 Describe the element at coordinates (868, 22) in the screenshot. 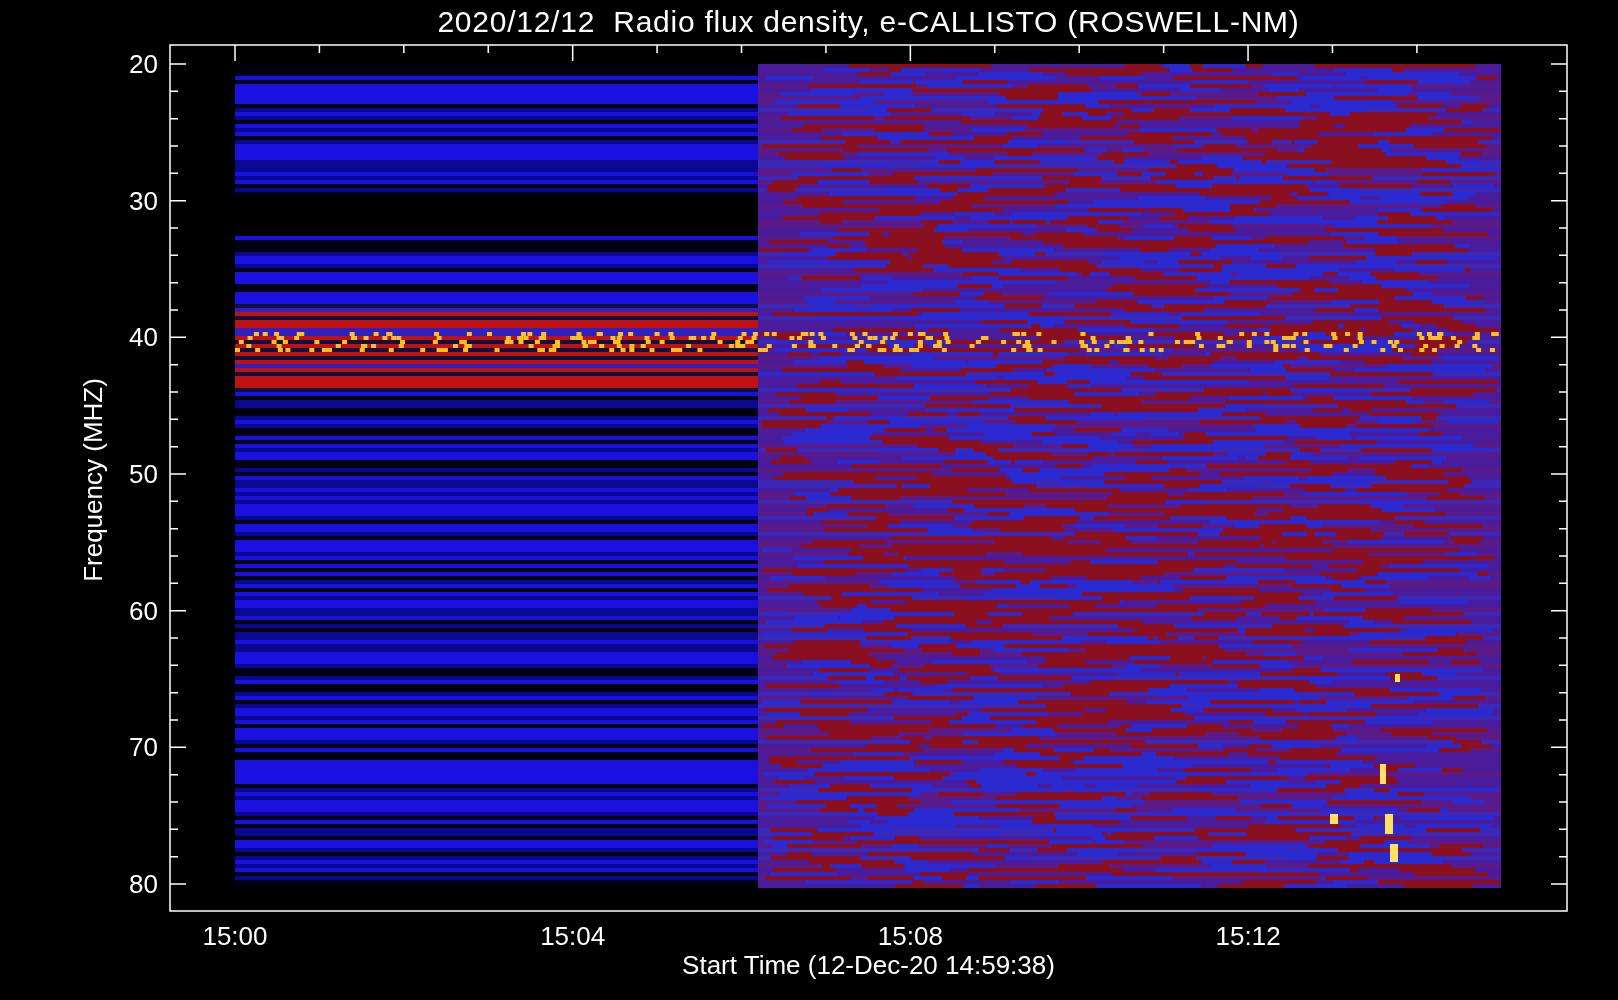

I see `chart-title: 2020/12/12 Radio flux density, e-CALLISTO (ROSWELL-NM)` at that location.